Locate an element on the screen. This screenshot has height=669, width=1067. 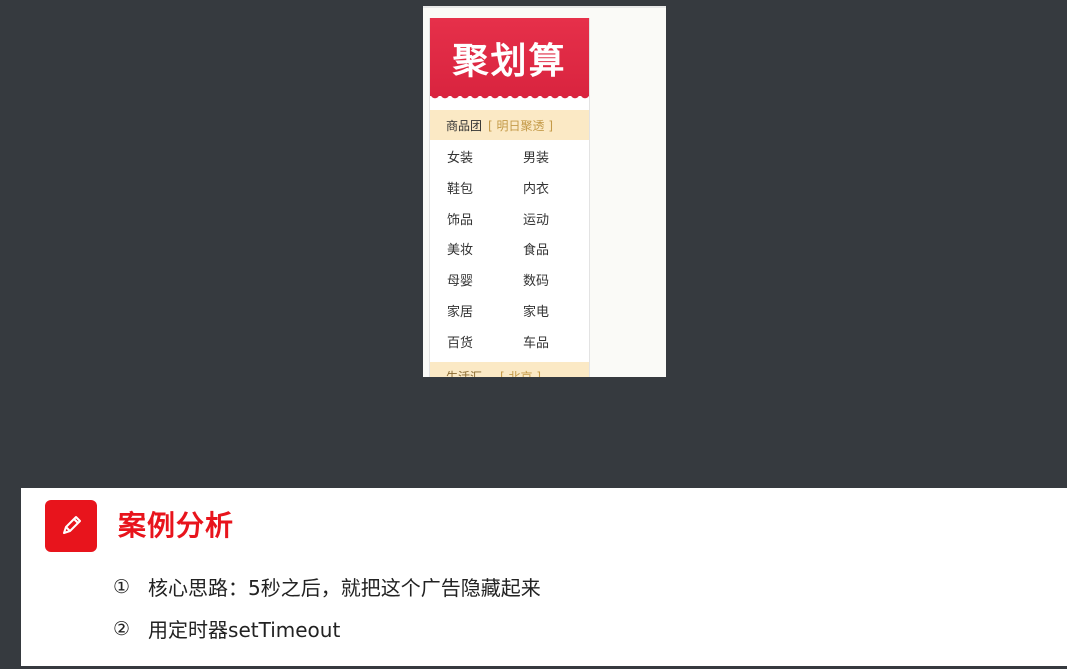
analysis-point: ② 用定时器setTimeout is located at coordinates (226, 628).